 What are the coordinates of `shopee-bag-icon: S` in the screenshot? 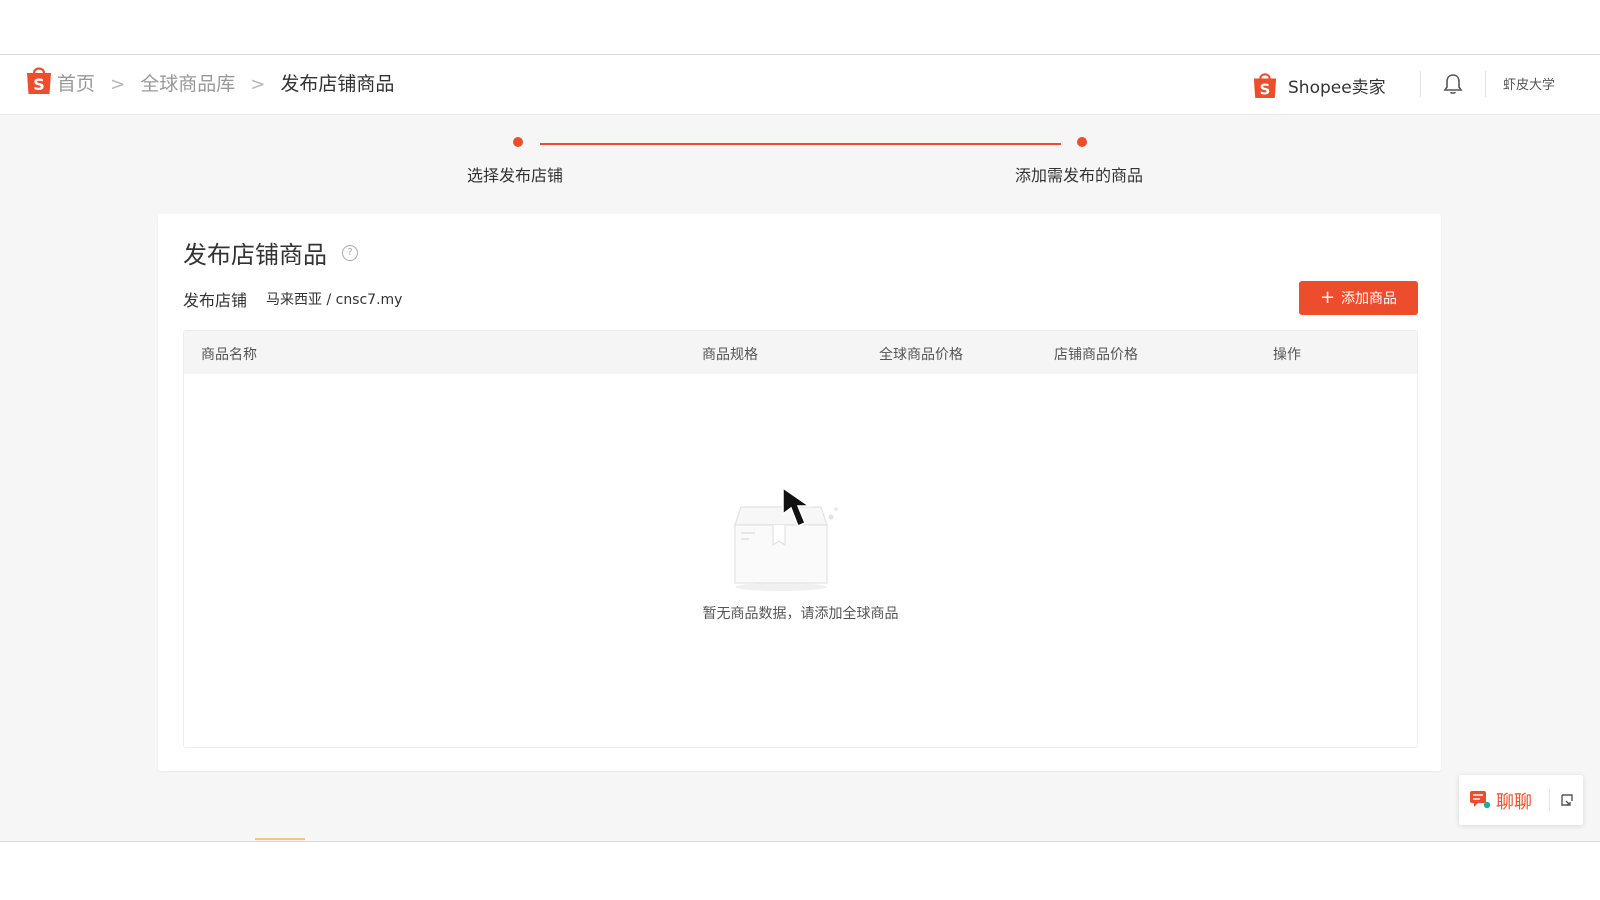 It's located at (1265, 85).